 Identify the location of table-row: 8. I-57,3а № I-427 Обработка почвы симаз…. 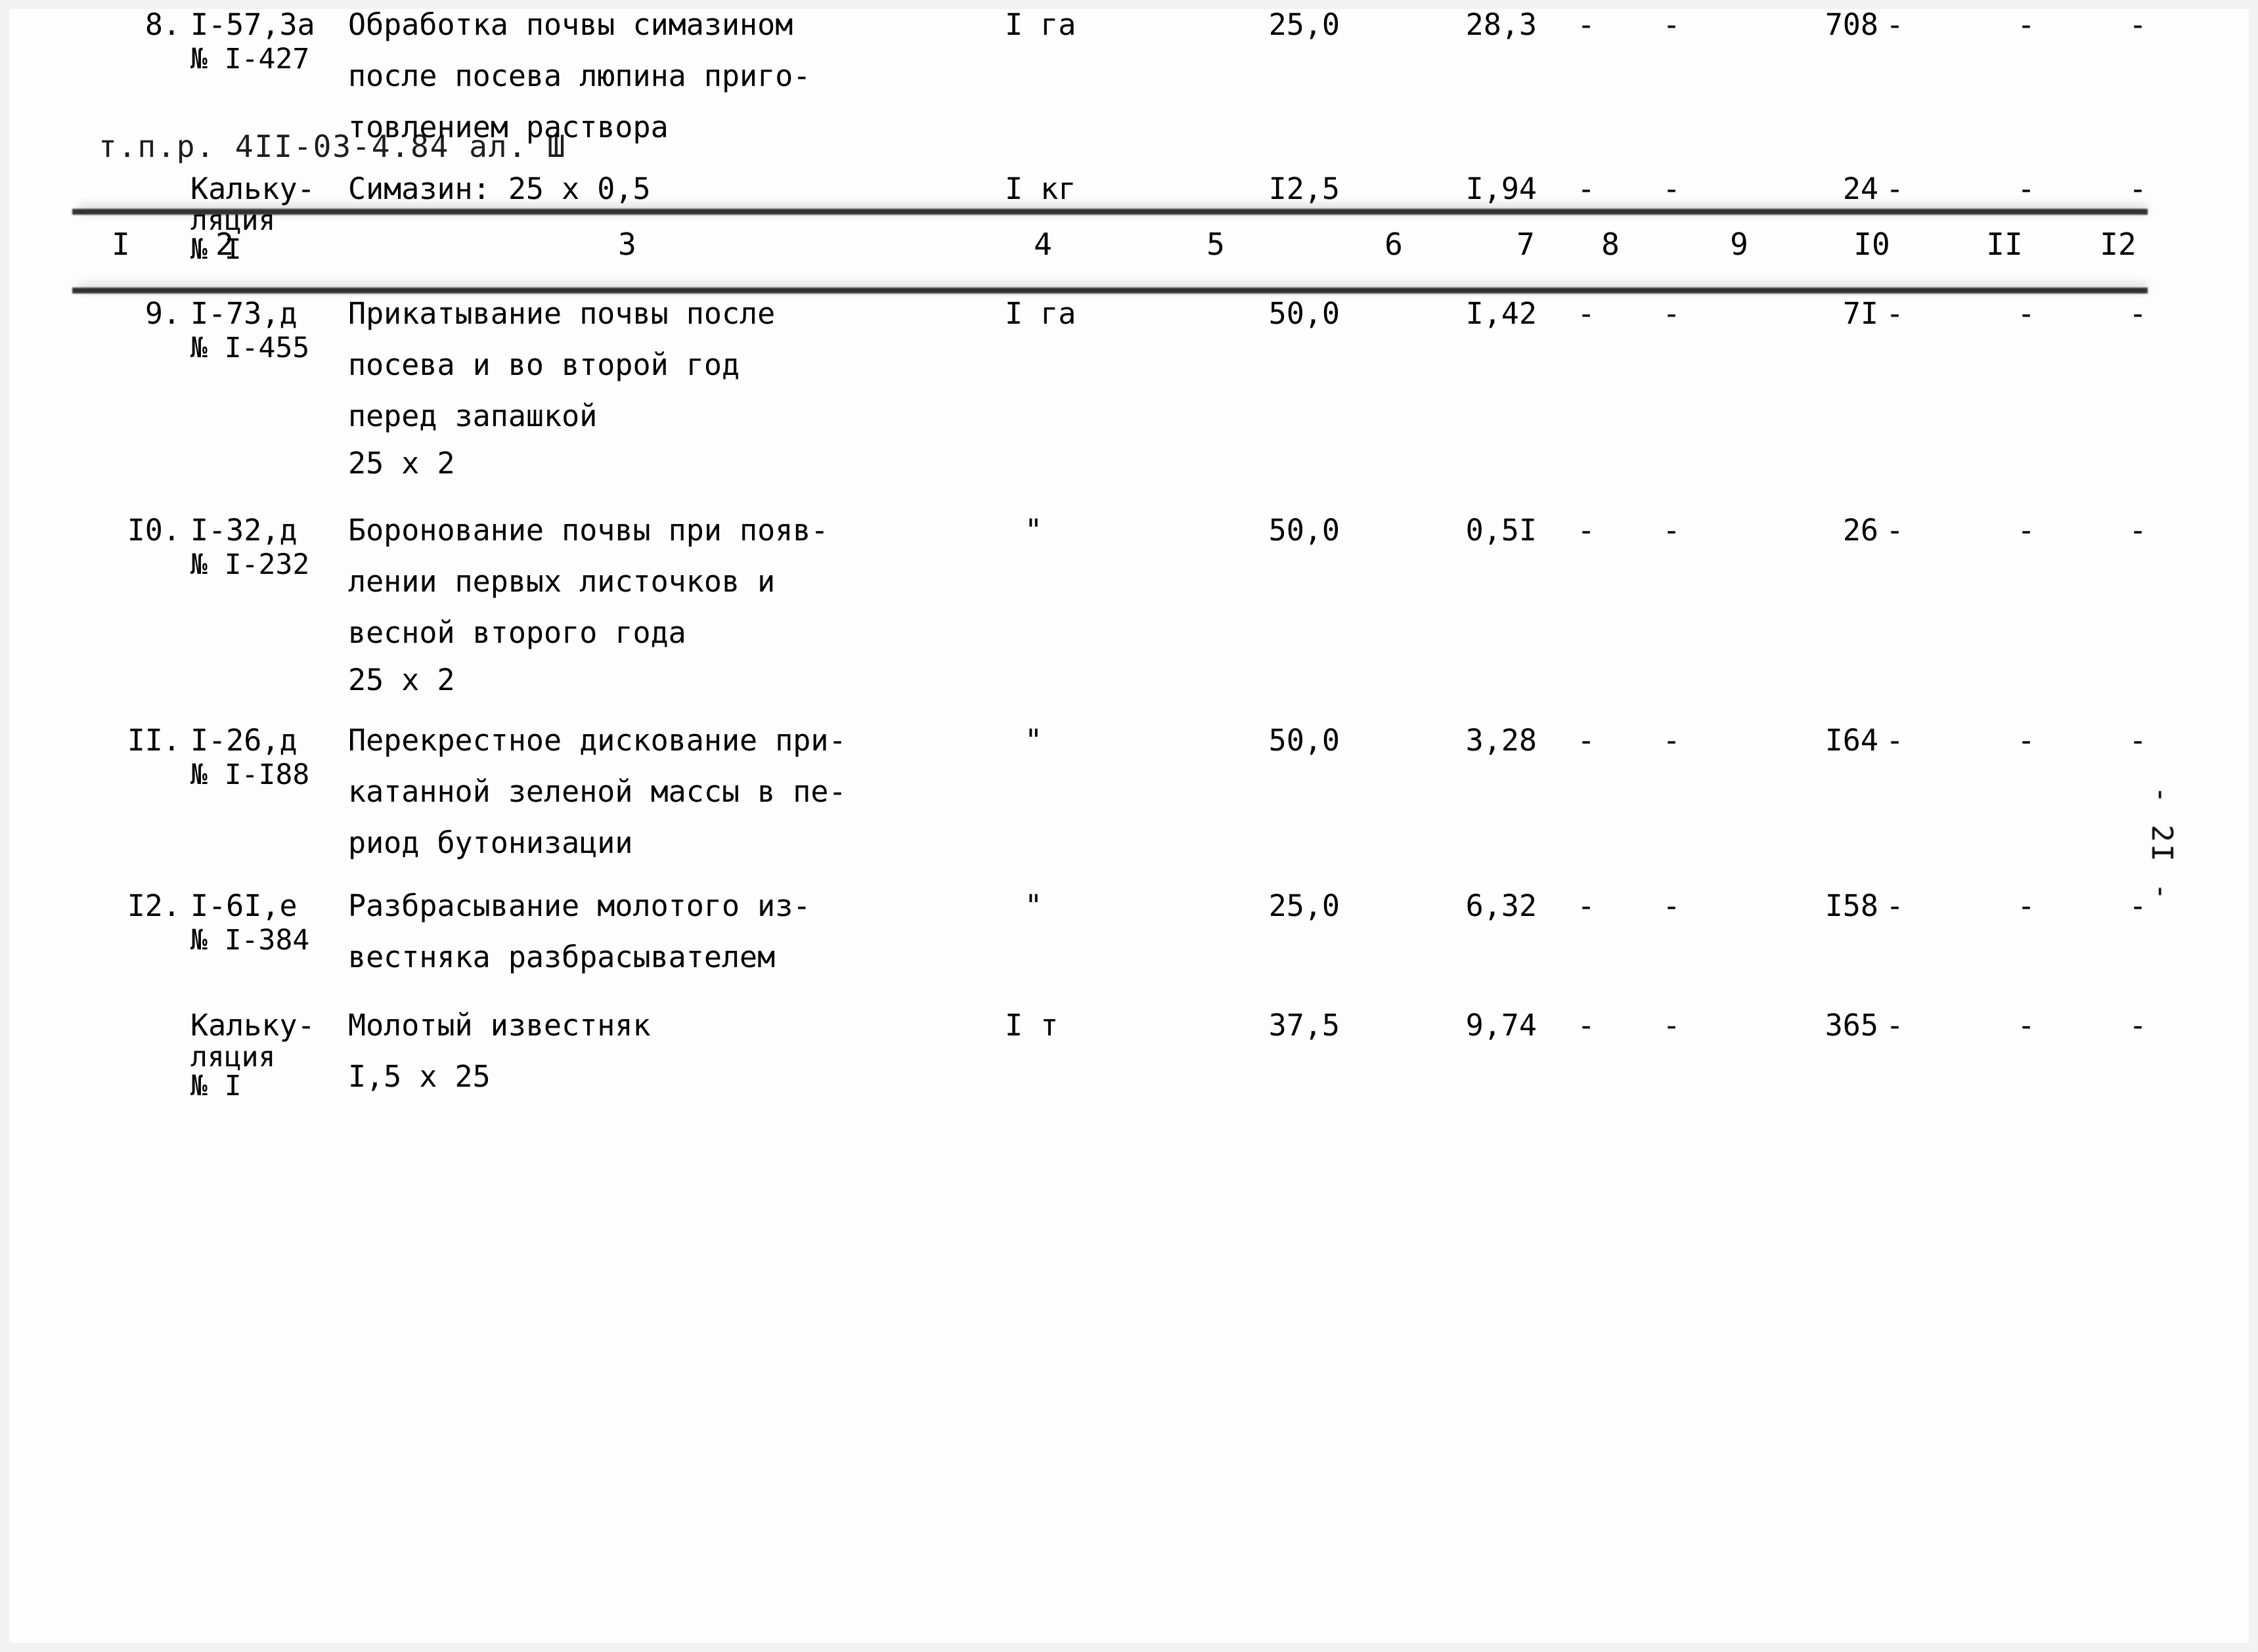
(1129, 82).